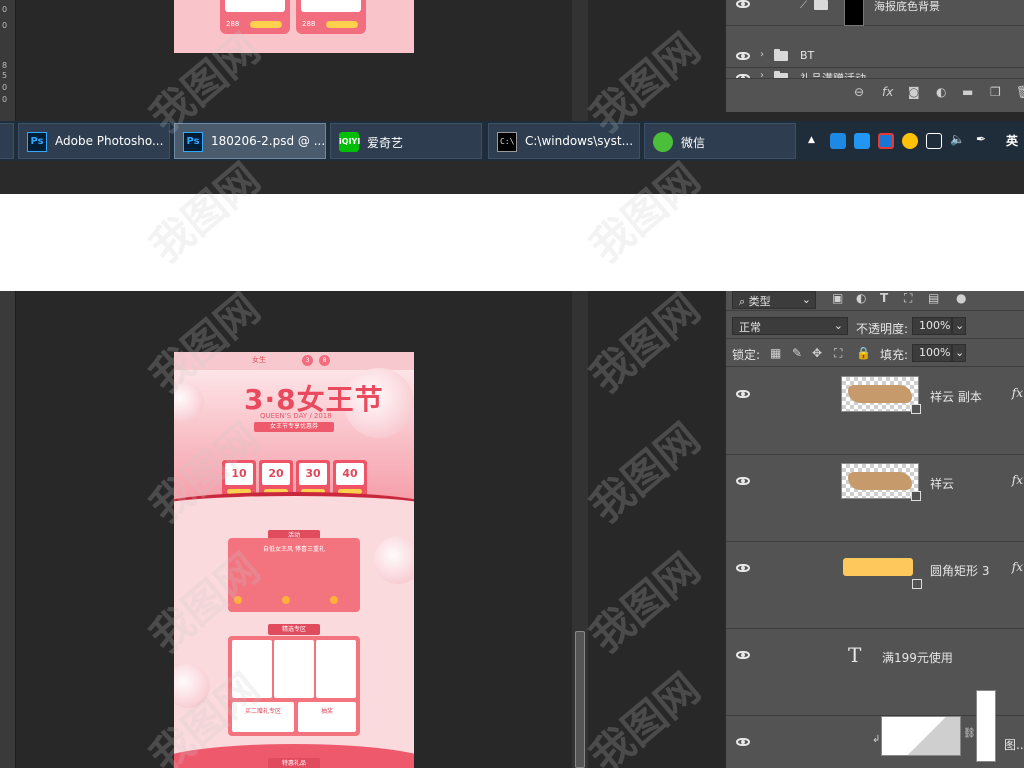 Image resolution: width=1024 pixels, height=768 pixels. What do you see at coordinates (327, 717) in the screenshot?
I see `promo-card: 抽奖` at bounding box center [327, 717].